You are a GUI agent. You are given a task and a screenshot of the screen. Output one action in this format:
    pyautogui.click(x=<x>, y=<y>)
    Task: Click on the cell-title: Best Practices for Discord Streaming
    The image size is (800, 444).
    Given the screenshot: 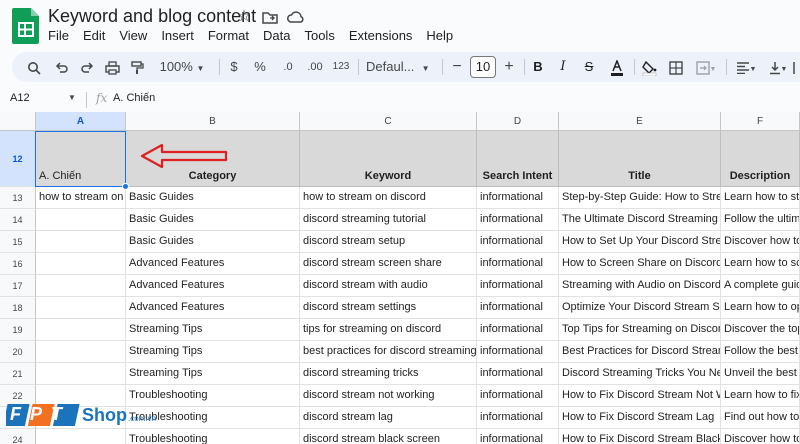 What is the action you would take?
    pyautogui.click(x=640, y=352)
    